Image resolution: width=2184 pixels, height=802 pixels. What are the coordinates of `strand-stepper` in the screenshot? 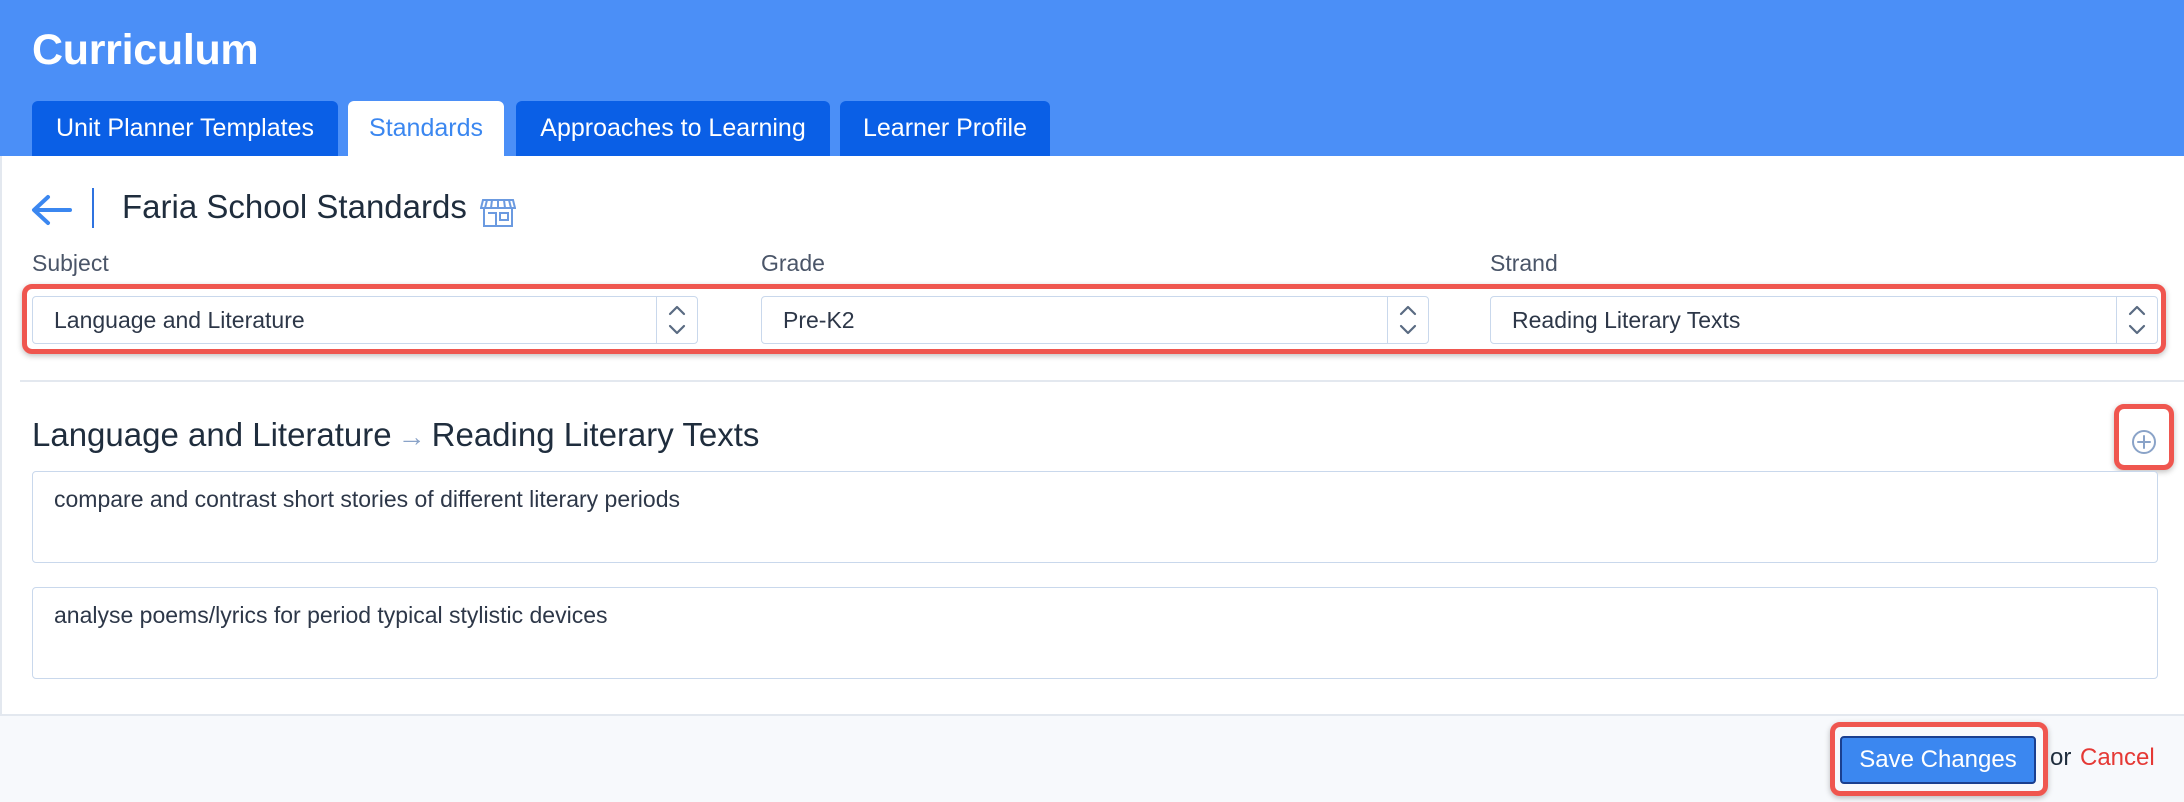 It's located at (2136, 320).